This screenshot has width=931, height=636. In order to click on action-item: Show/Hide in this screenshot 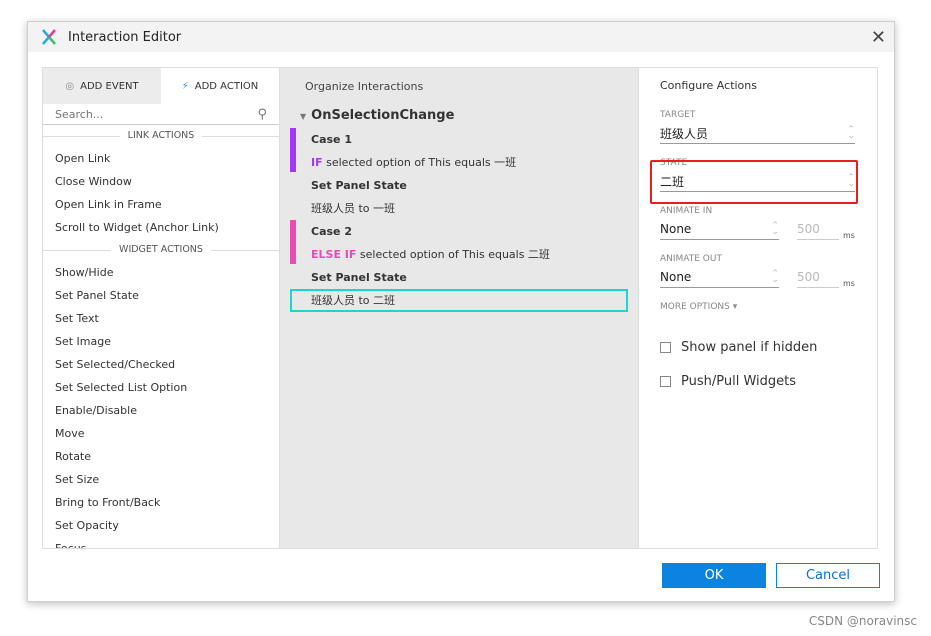, I will do `click(161, 272)`.